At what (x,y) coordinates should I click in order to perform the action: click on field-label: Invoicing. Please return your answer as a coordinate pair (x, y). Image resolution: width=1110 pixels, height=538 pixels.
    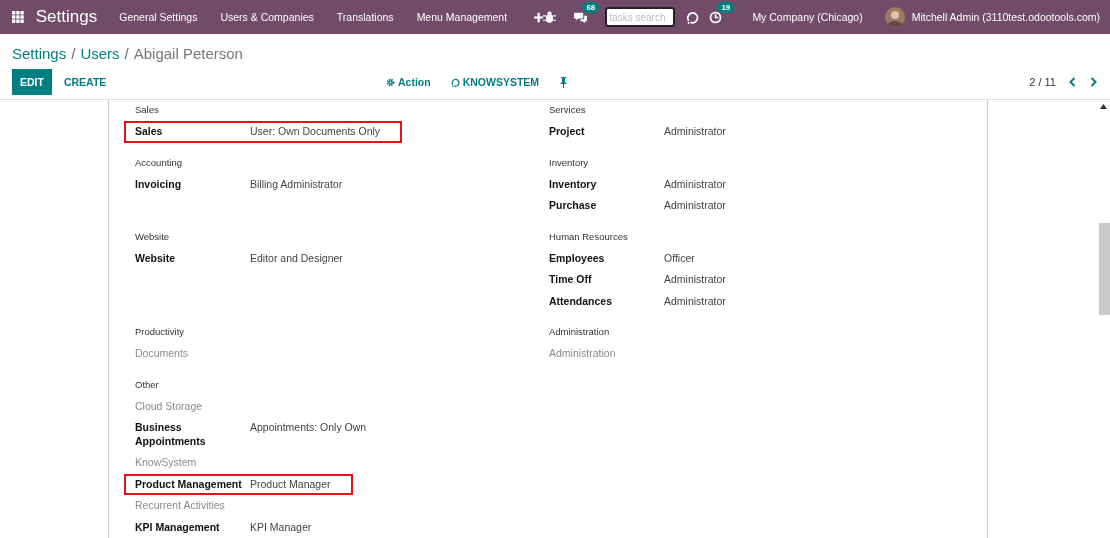
    Looking at the image, I should click on (159, 184).